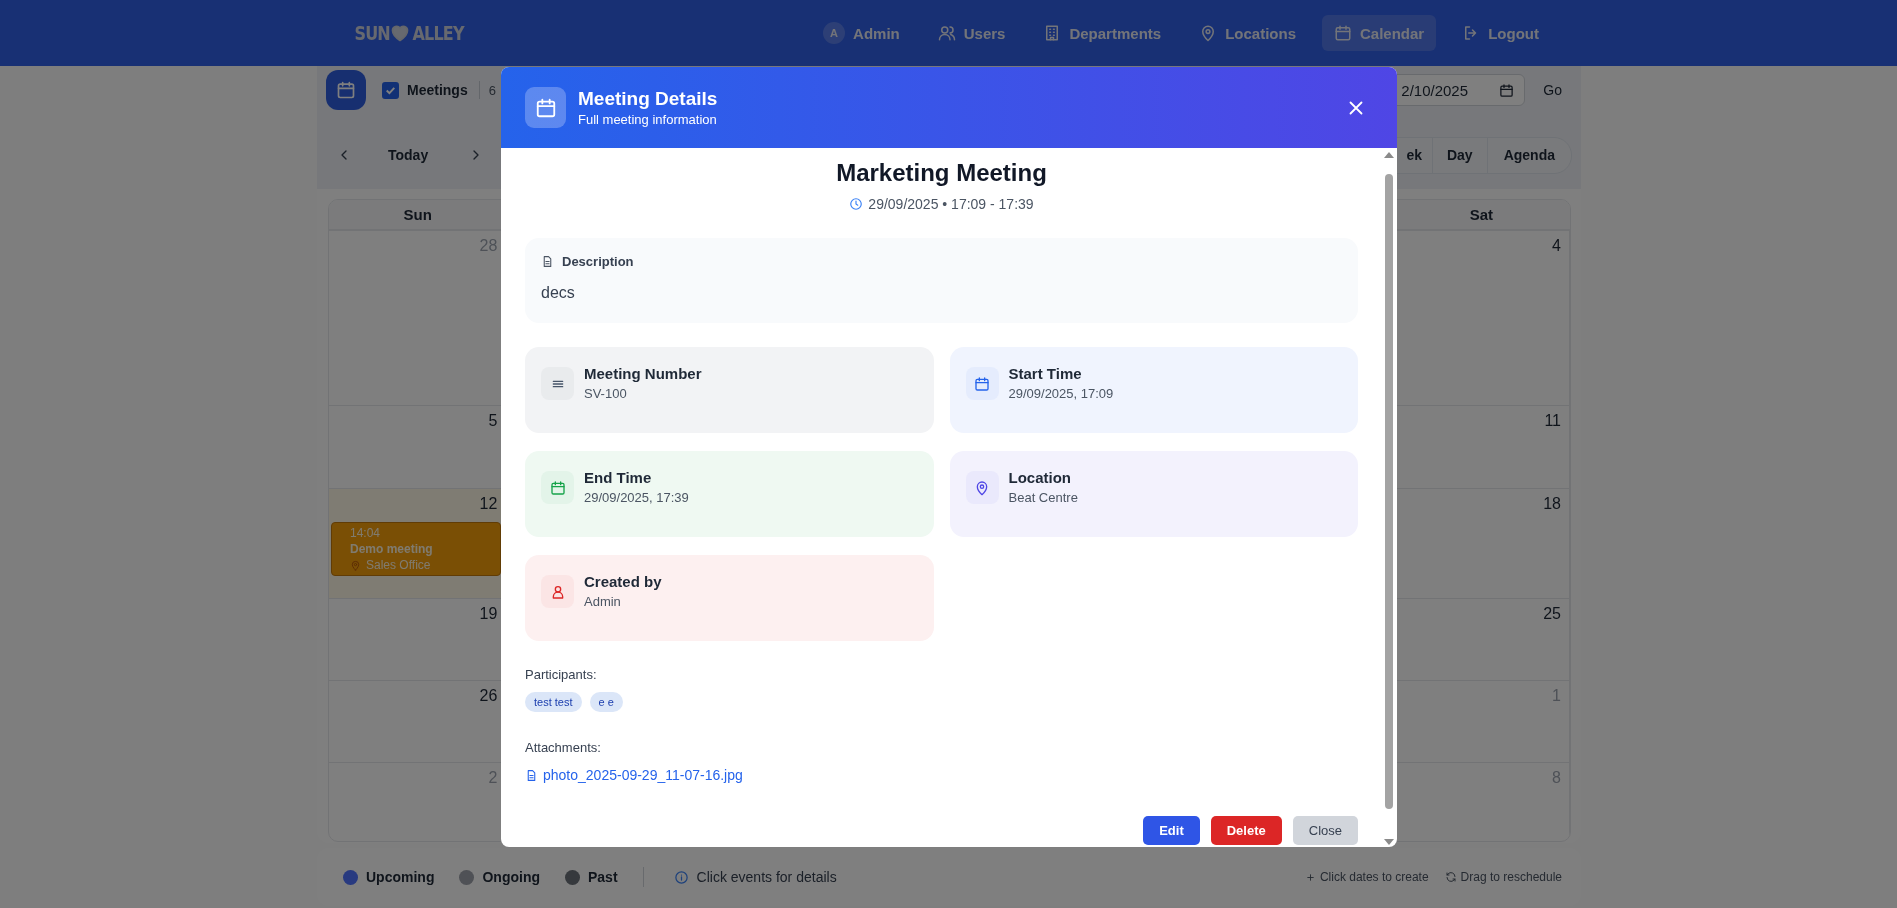 This screenshot has height=908, width=1897. Describe the element at coordinates (1045, 373) in the screenshot. I see `detail-label: Start Time` at that location.